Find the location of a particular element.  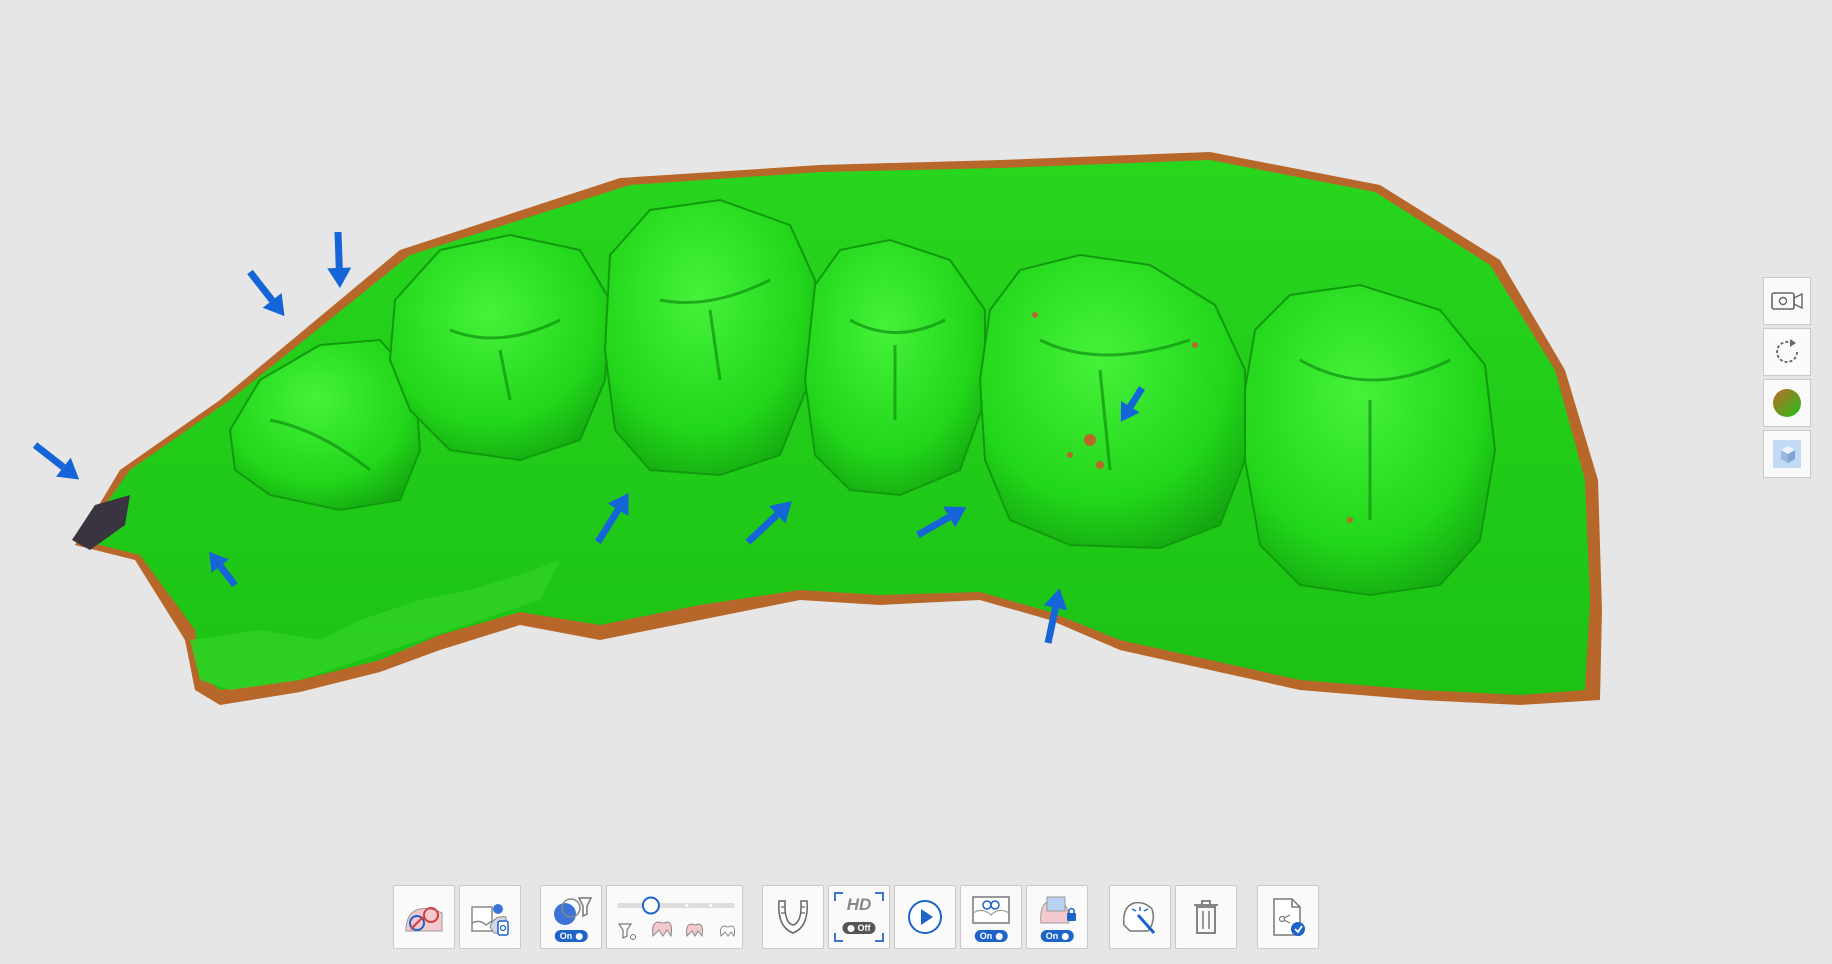

play-icon is located at coordinates (925, 917).